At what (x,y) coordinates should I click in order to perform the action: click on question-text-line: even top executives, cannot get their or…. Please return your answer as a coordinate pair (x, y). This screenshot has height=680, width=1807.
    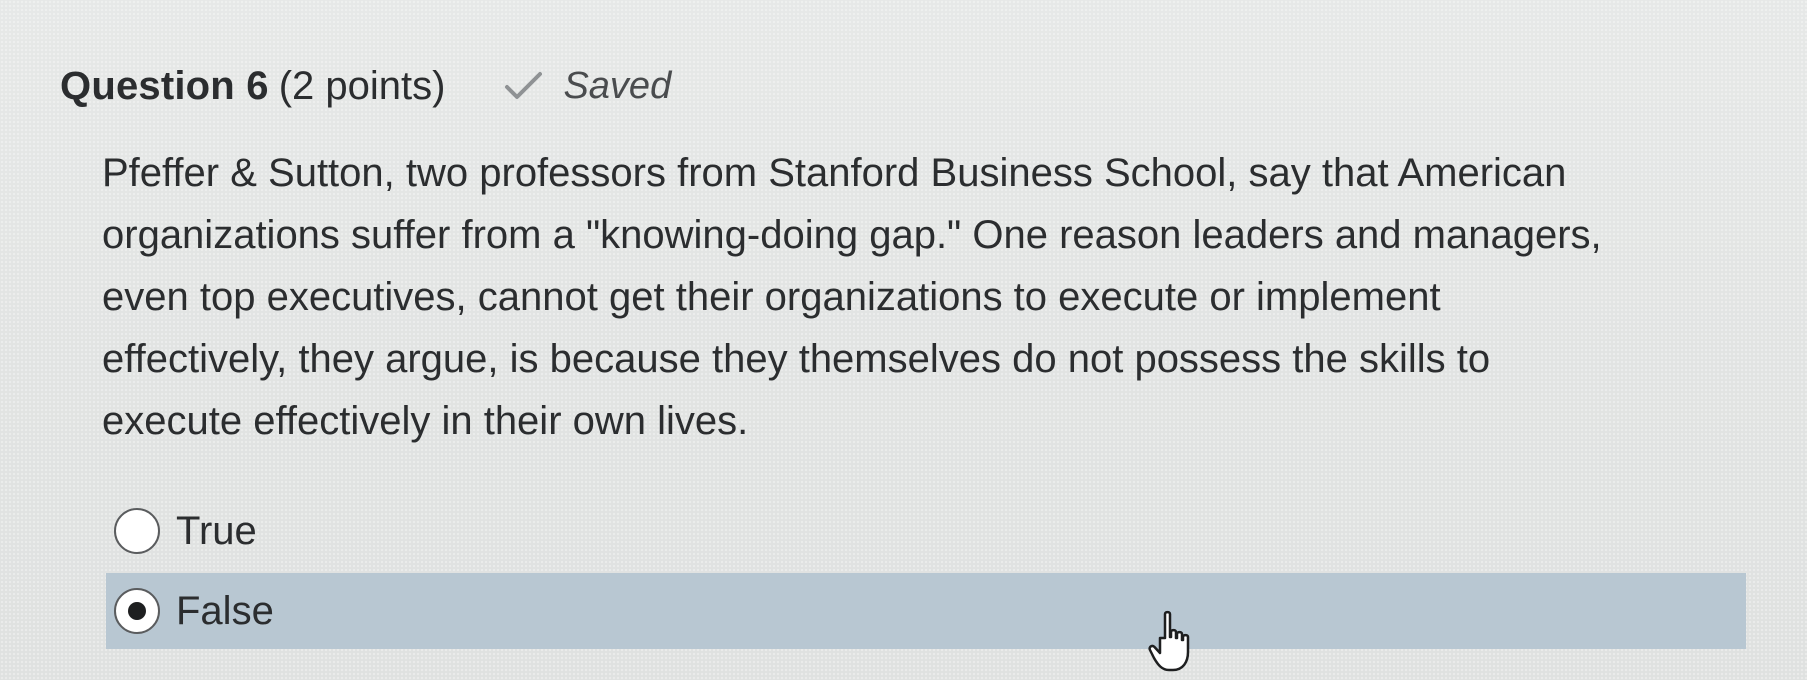
    Looking at the image, I should click on (771, 297).